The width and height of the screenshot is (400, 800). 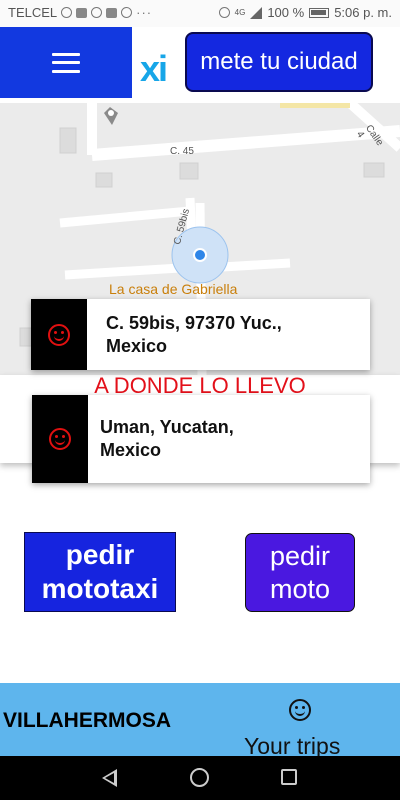 I want to click on carrier-label: TELCEL, so click(x=33, y=12).